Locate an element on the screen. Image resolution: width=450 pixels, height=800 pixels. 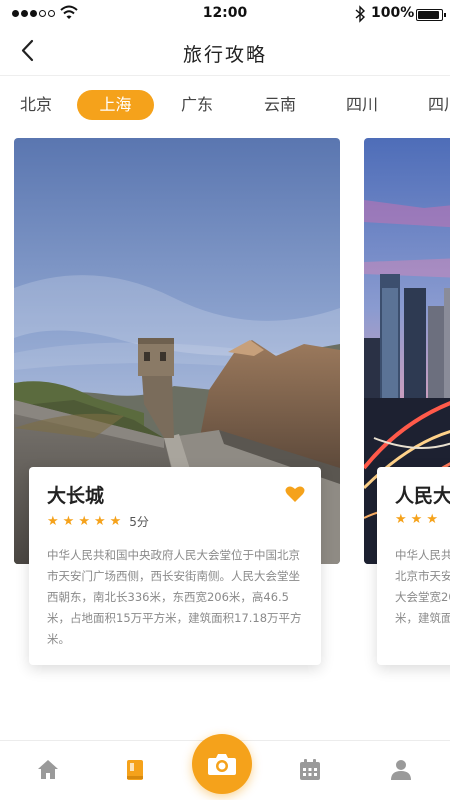
bluetooth-icon is located at coordinates (360, 14).